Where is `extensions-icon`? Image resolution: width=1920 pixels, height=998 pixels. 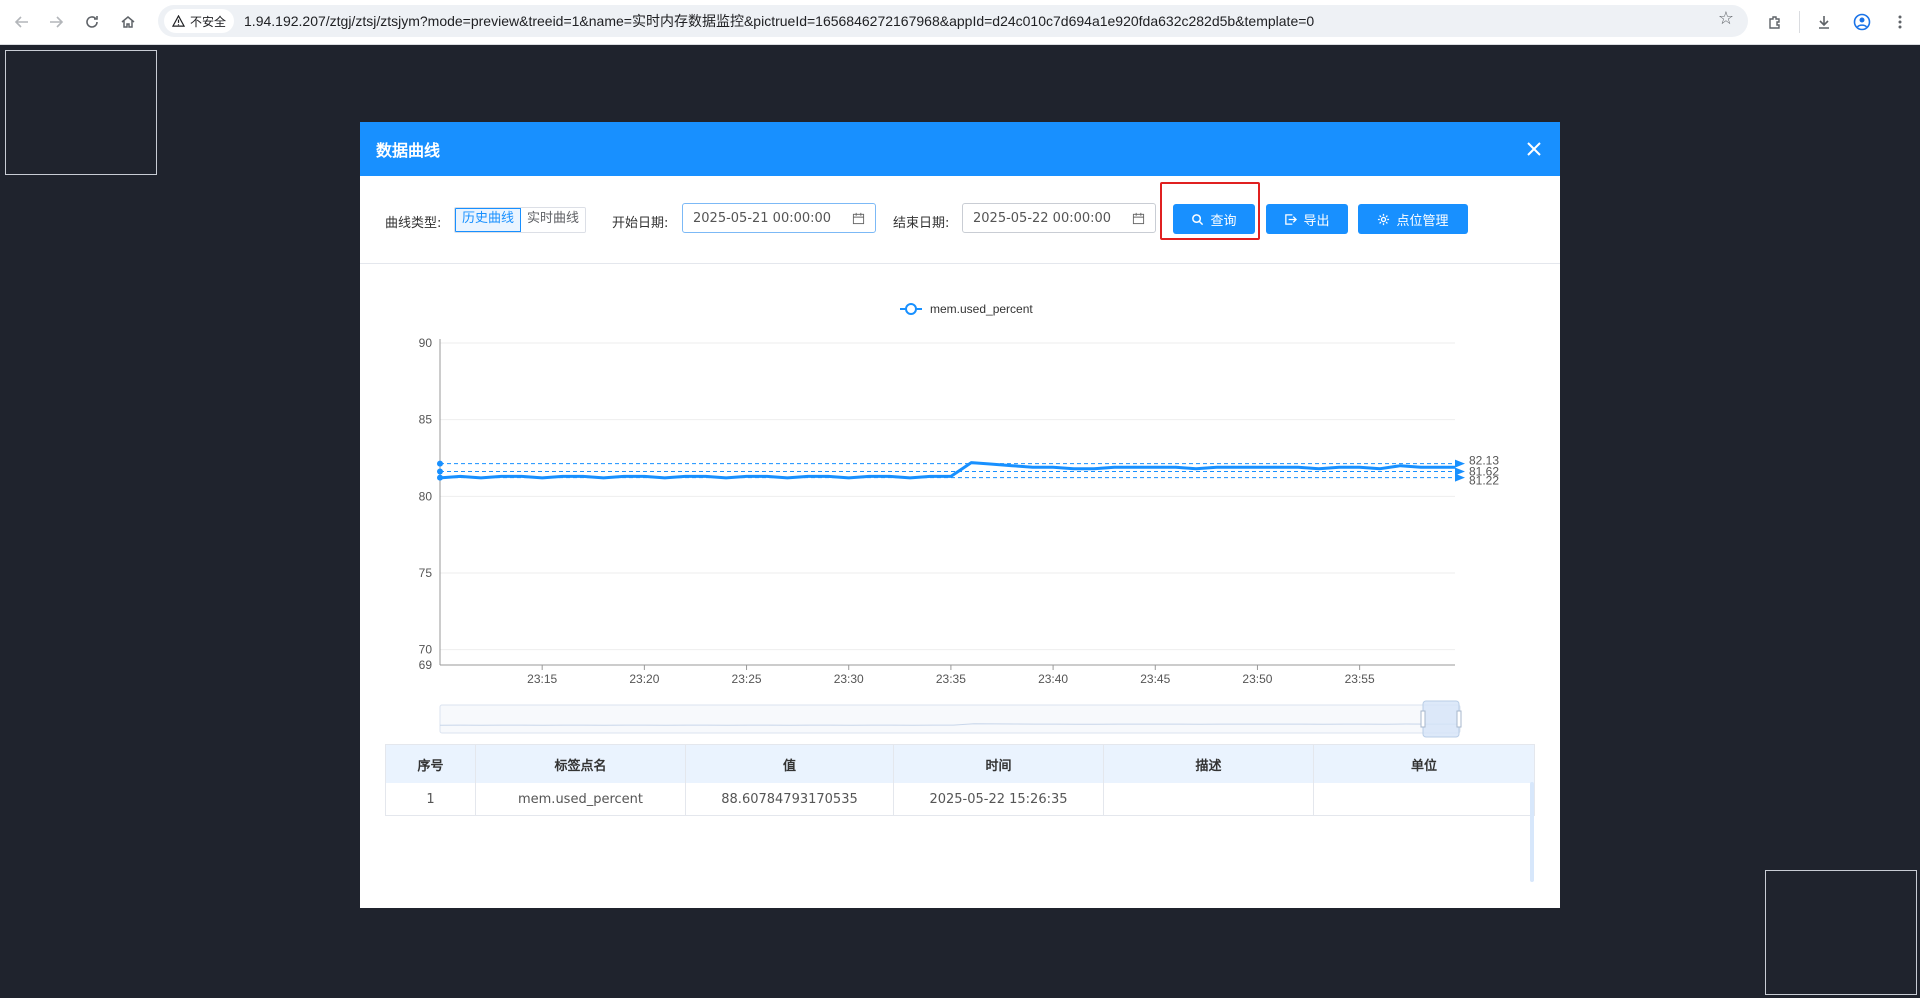 extensions-icon is located at coordinates (1775, 22).